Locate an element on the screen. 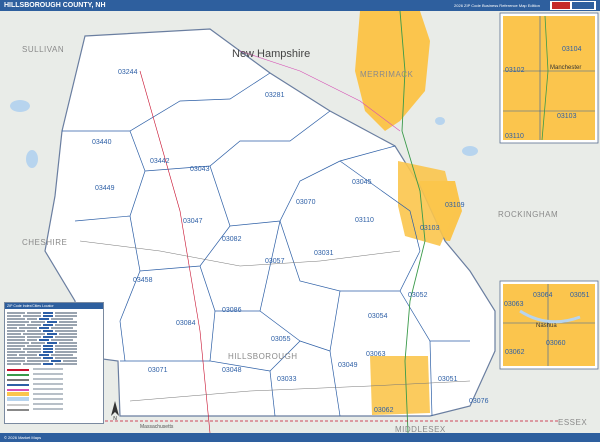  zip-label: 03109 is located at coordinates (455, 205).